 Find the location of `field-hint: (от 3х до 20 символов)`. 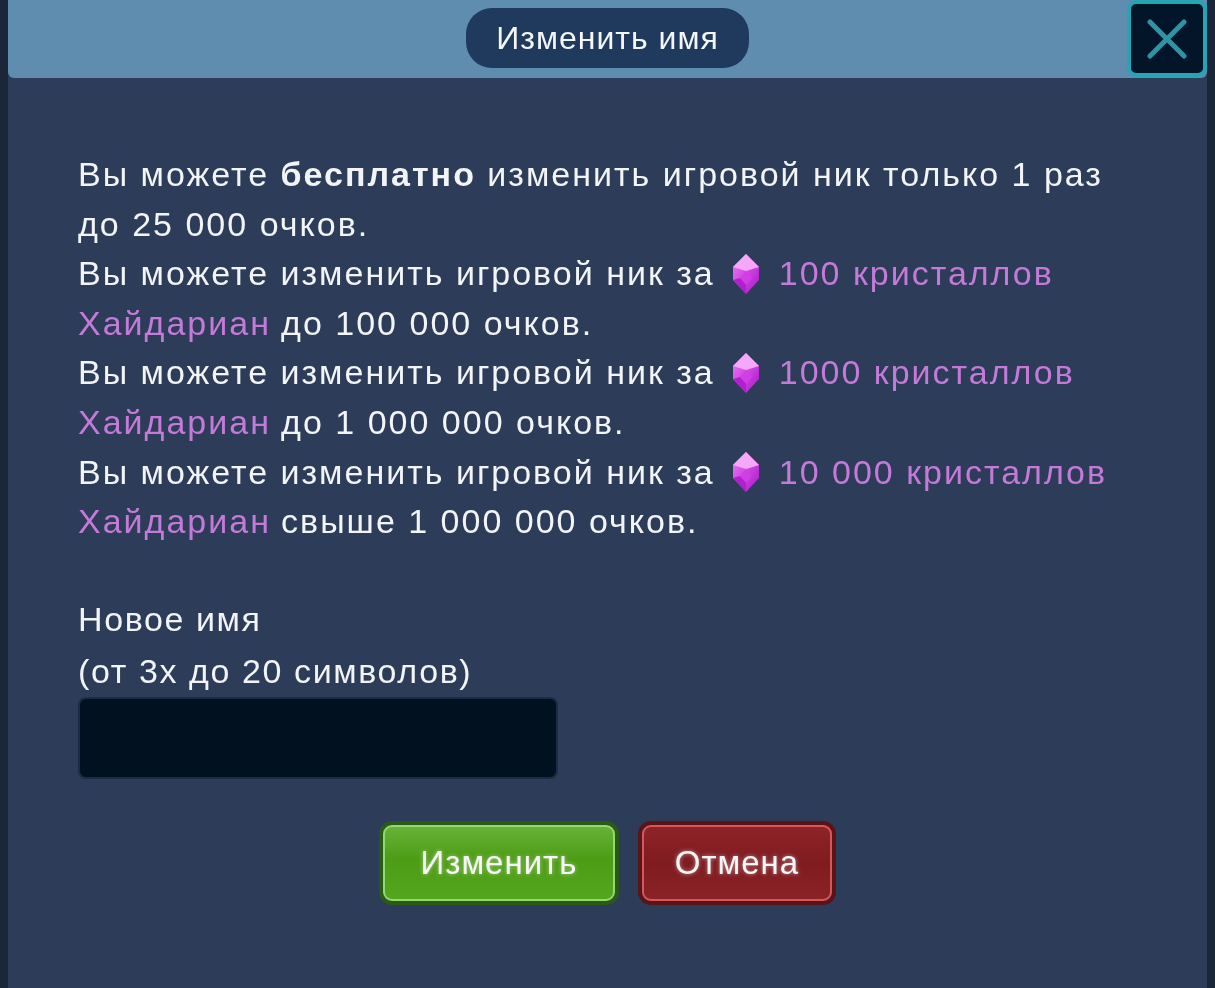

field-hint: (от 3х до 20 символов) is located at coordinates (276, 671).